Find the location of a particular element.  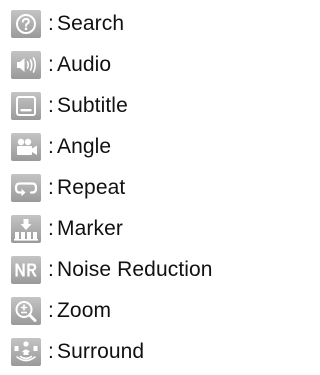

marker-icon is located at coordinates (26, 228).